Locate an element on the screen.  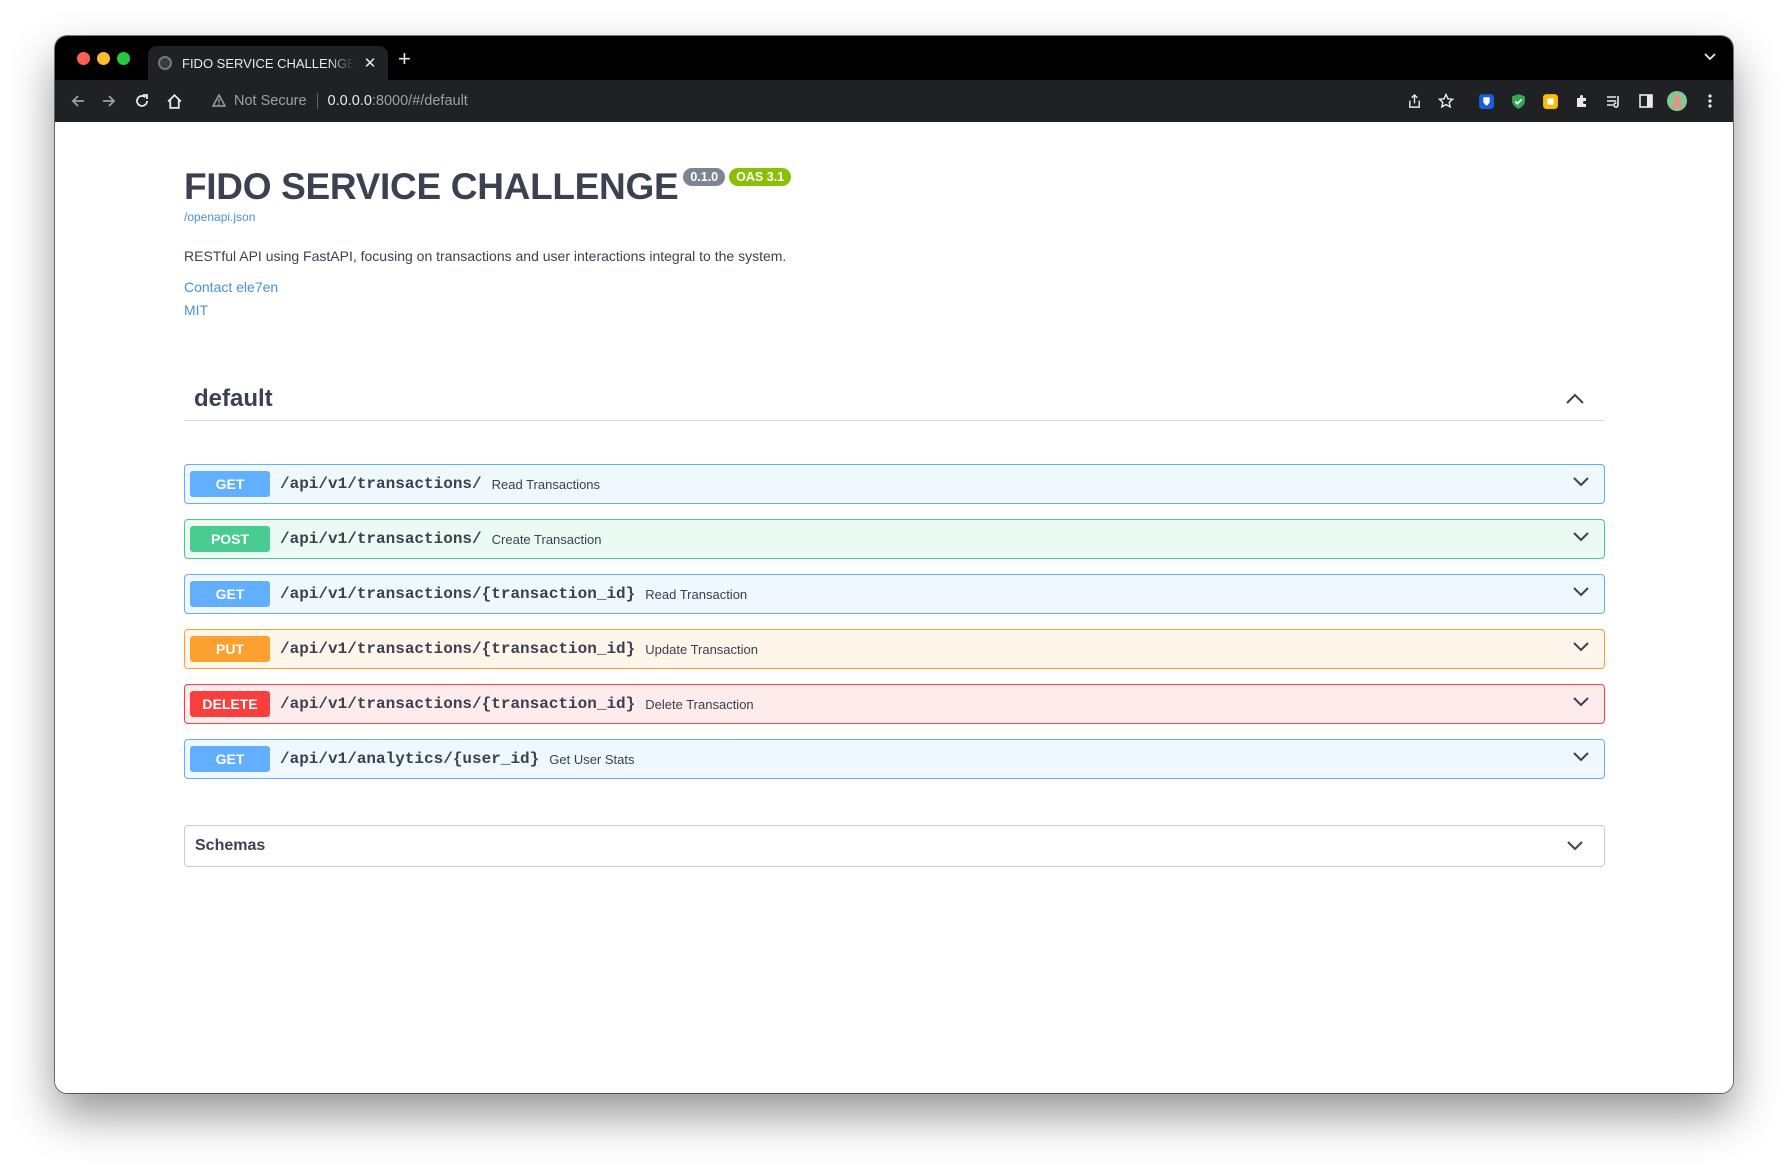
notes-extension is located at coordinates (1550, 101).